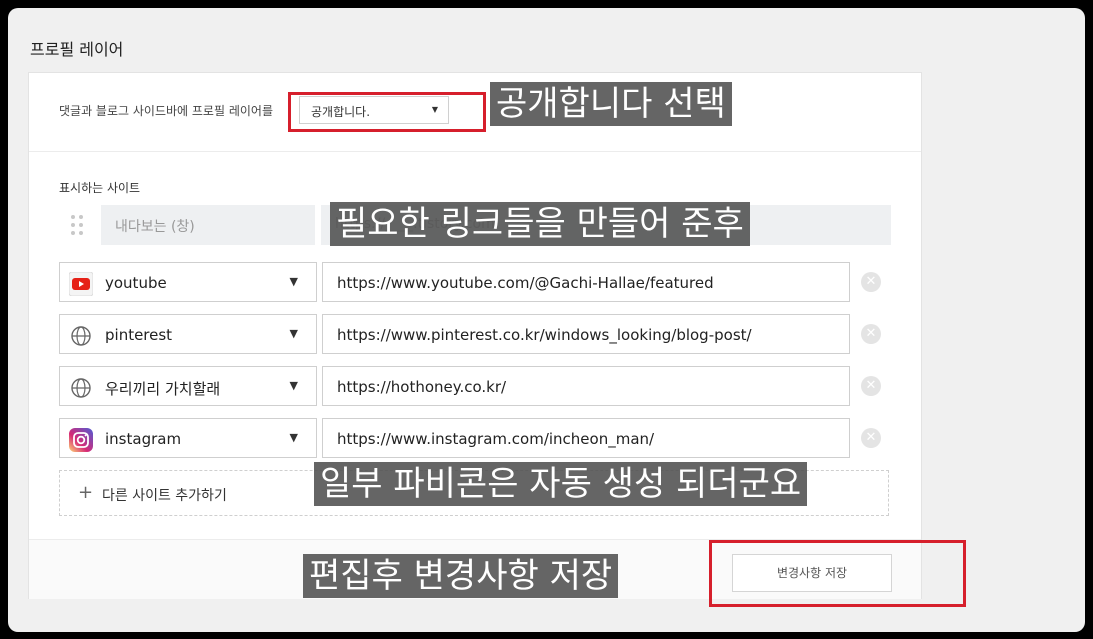 The width and height of the screenshot is (1093, 639). I want to click on section-title: 프로필 레이어, so click(77, 49).